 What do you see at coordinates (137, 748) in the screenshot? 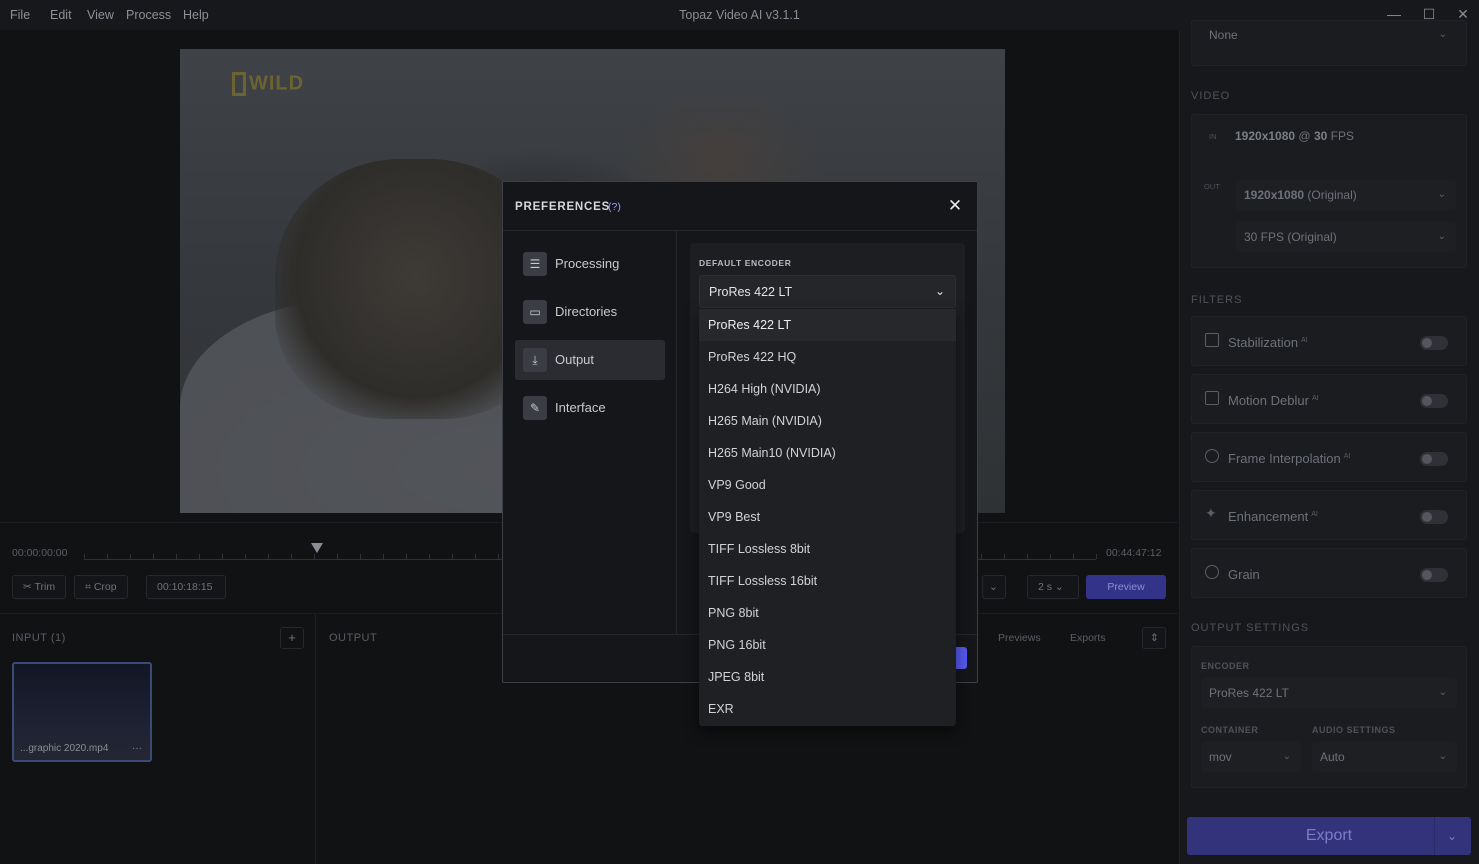
I see `more-options-icon: ···` at bounding box center [137, 748].